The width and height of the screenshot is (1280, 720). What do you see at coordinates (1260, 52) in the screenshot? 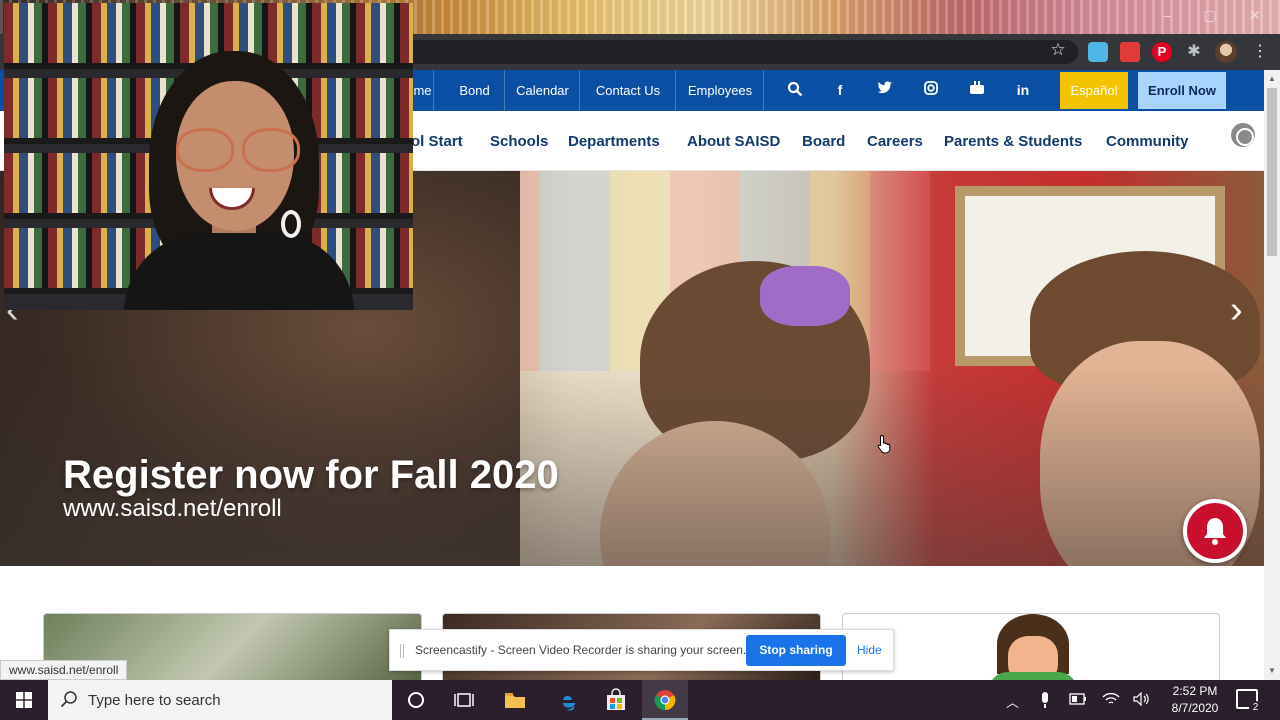
I see `browser-menu-icon: ⋮` at bounding box center [1260, 52].